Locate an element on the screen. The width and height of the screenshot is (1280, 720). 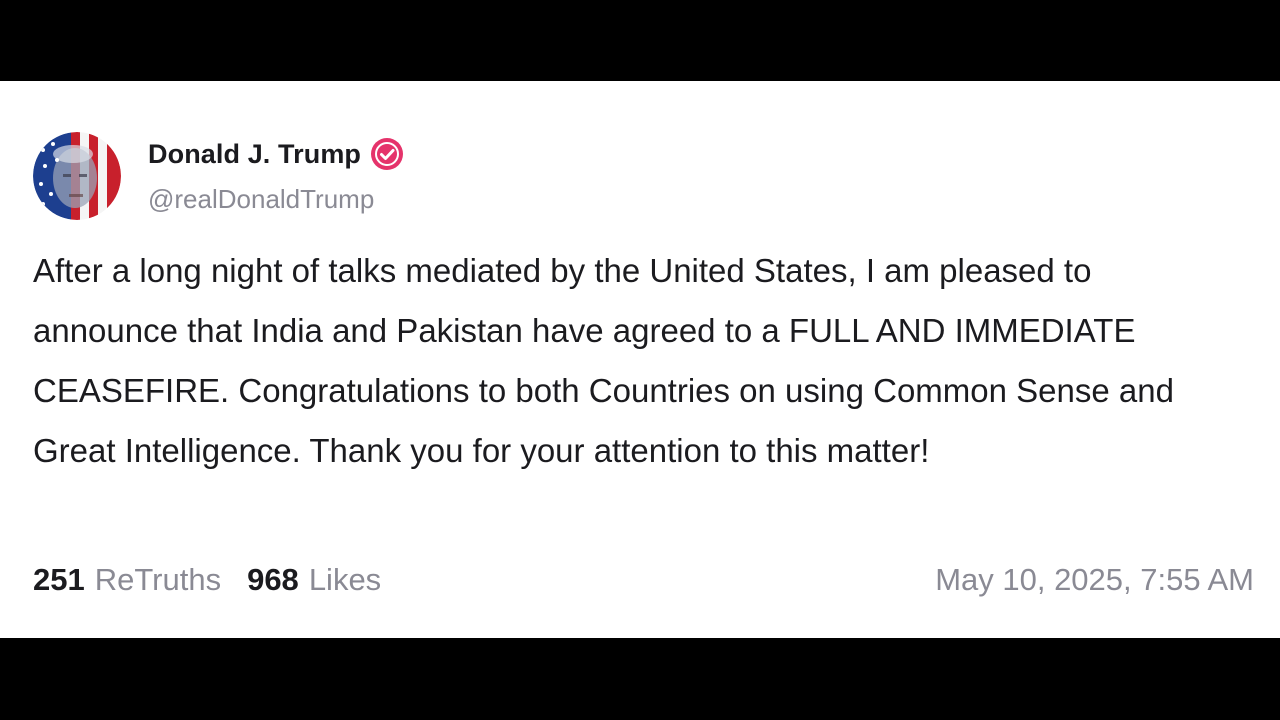
avatar is located at coordinates (77, 176).